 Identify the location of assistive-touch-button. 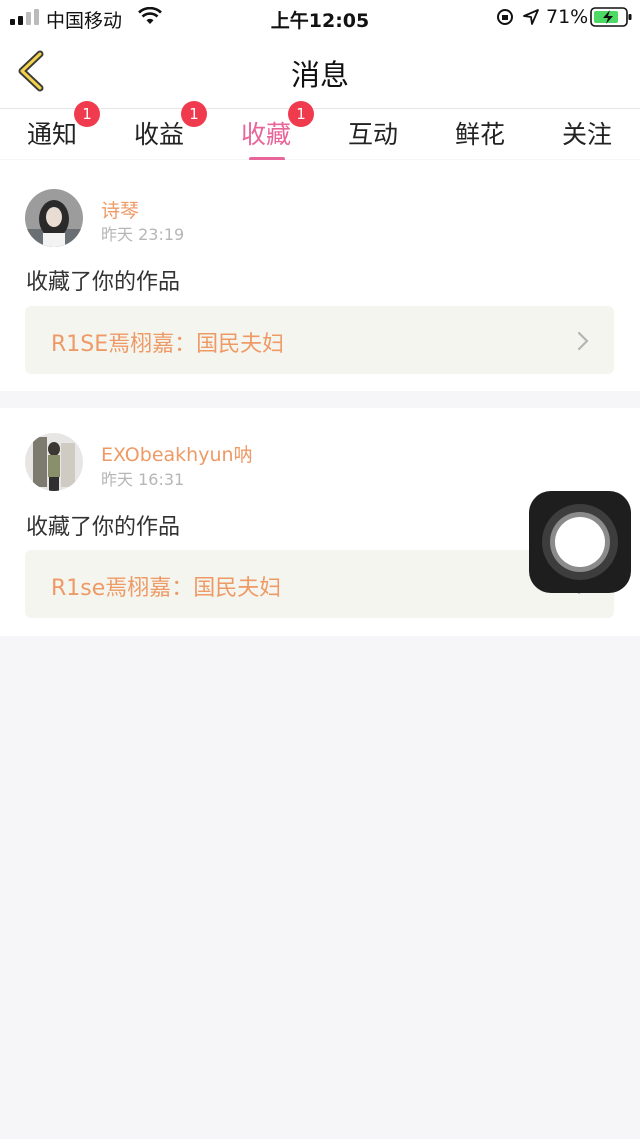
(580, 542).